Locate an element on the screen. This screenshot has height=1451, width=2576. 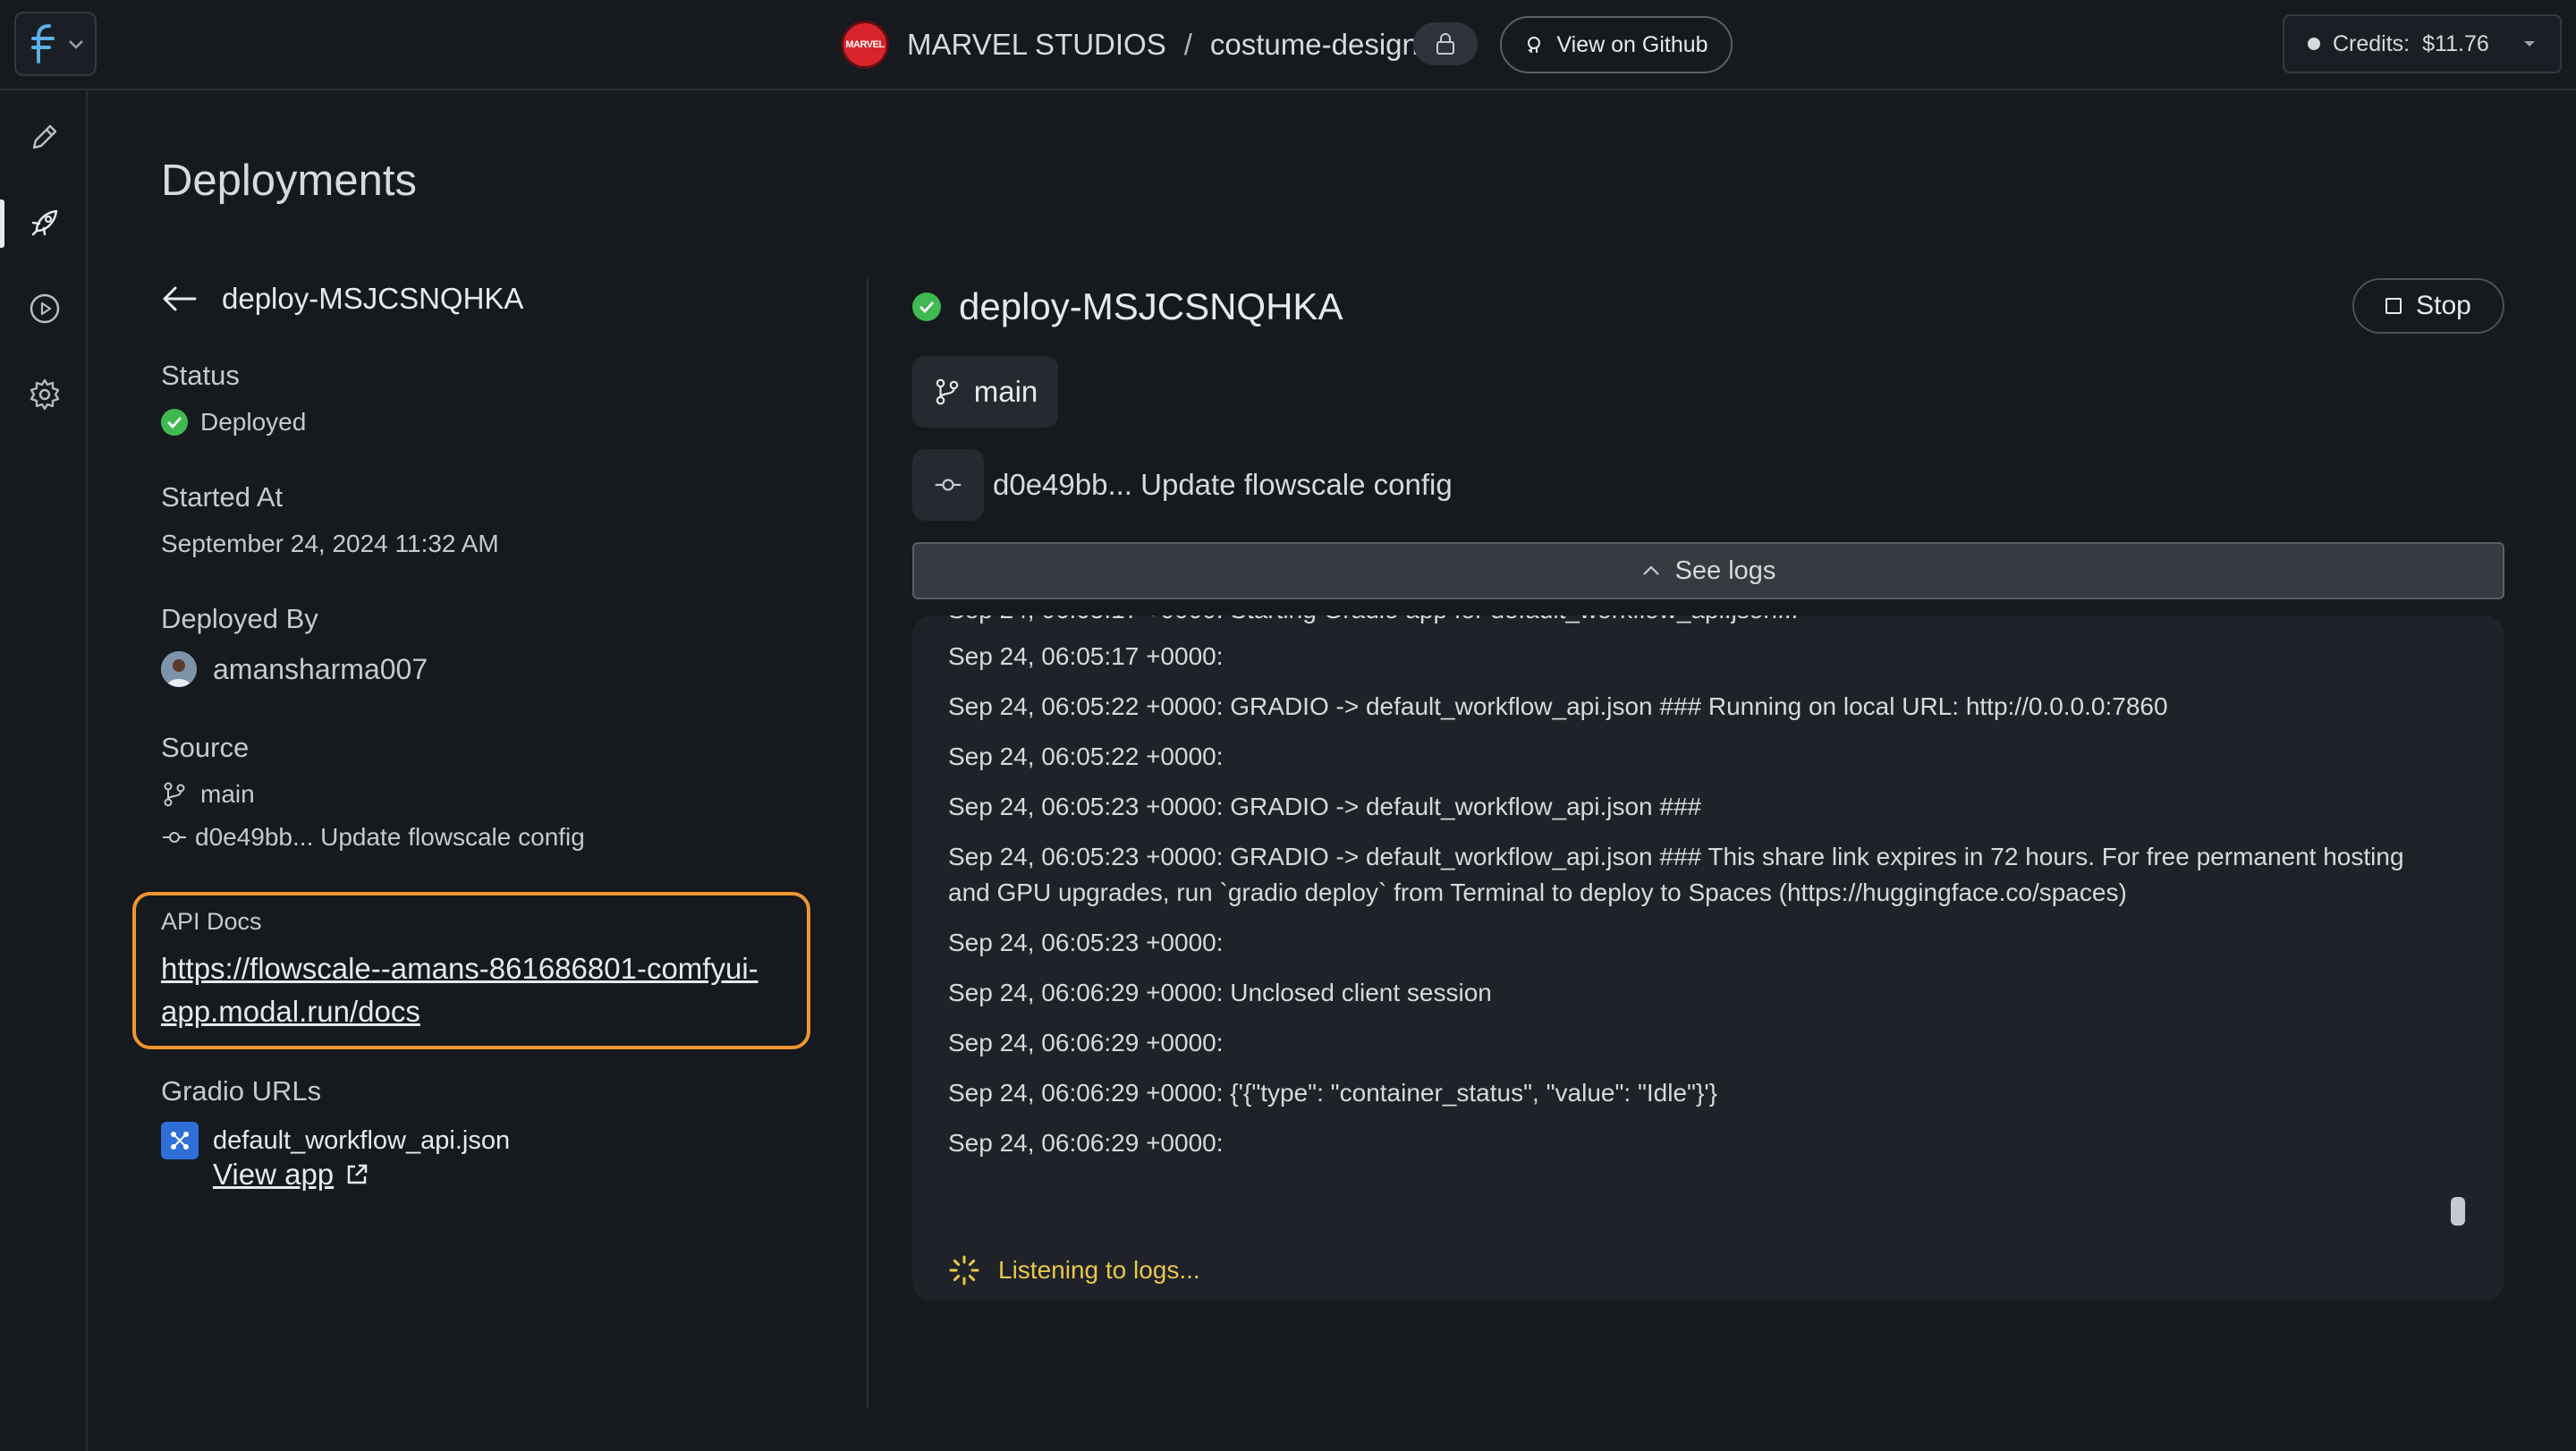
view-on-github-label: View on Github is located at coordinates (1632, 44).